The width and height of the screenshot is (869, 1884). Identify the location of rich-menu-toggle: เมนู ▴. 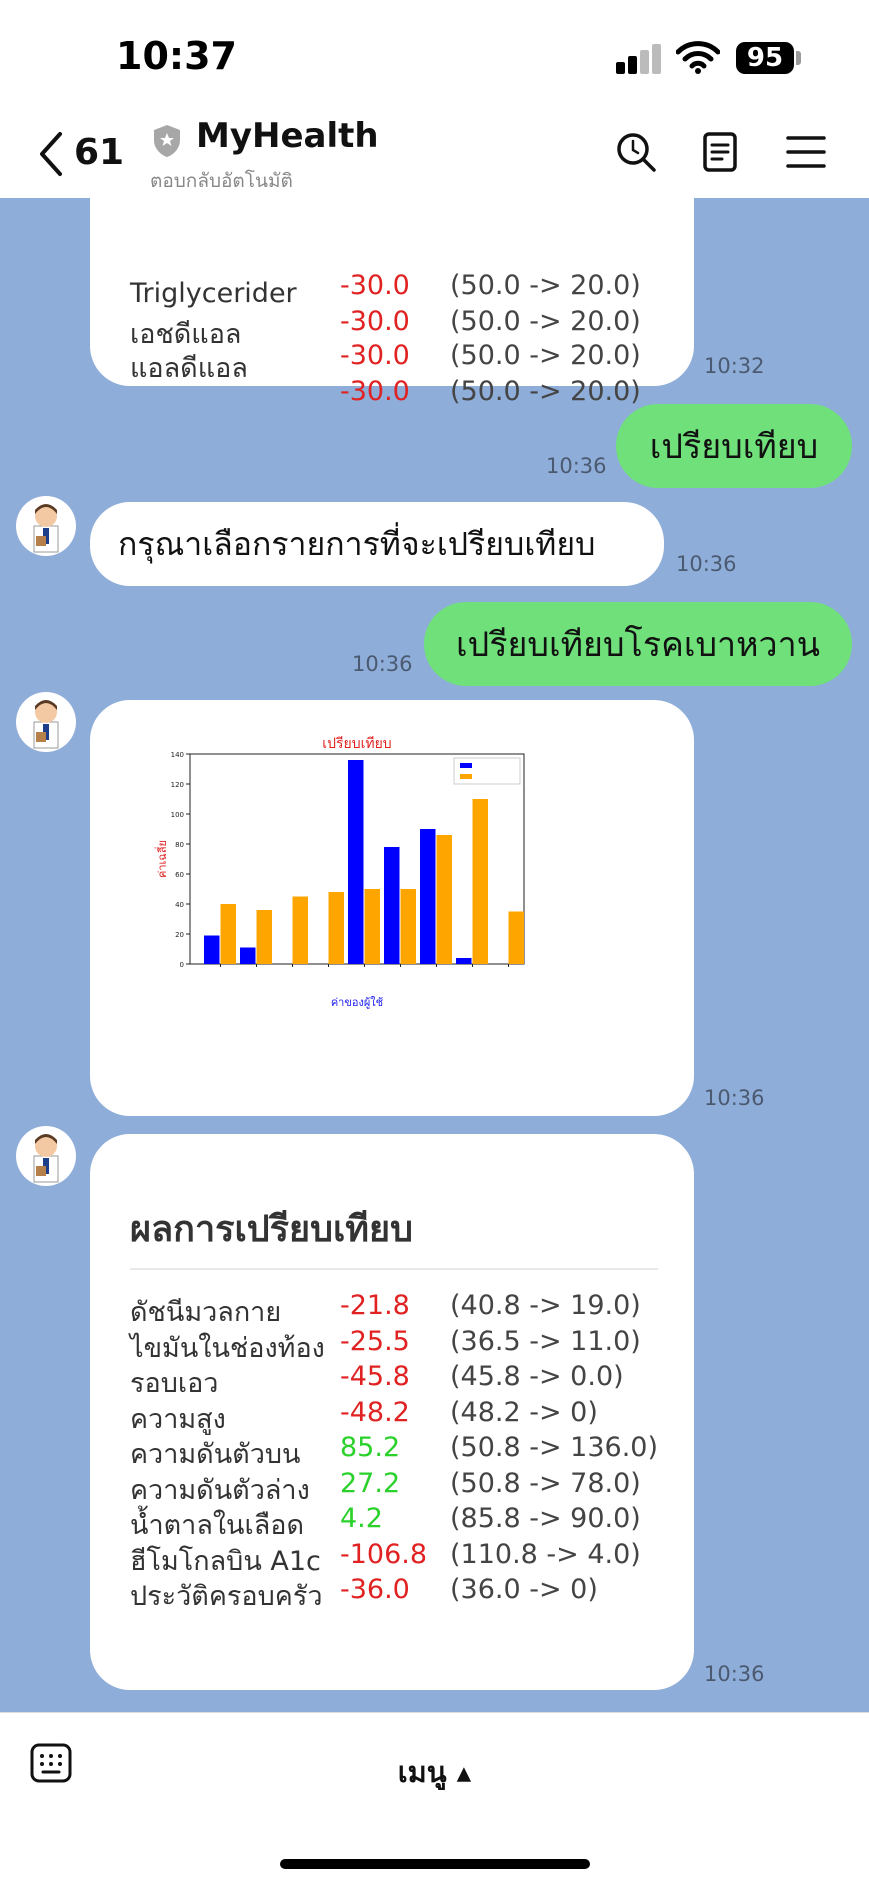
(434, 1772).